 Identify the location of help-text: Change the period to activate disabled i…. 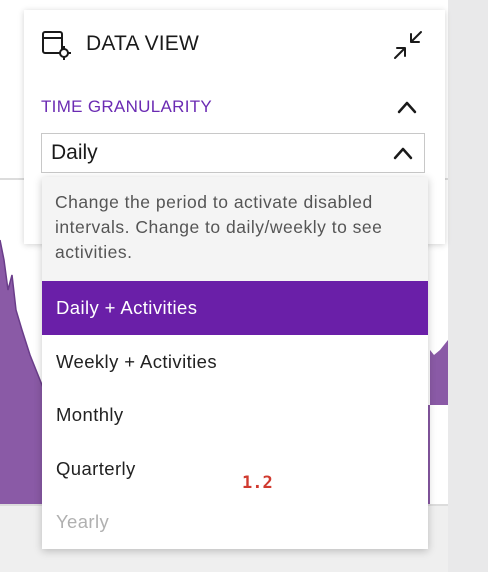
(219, 227).